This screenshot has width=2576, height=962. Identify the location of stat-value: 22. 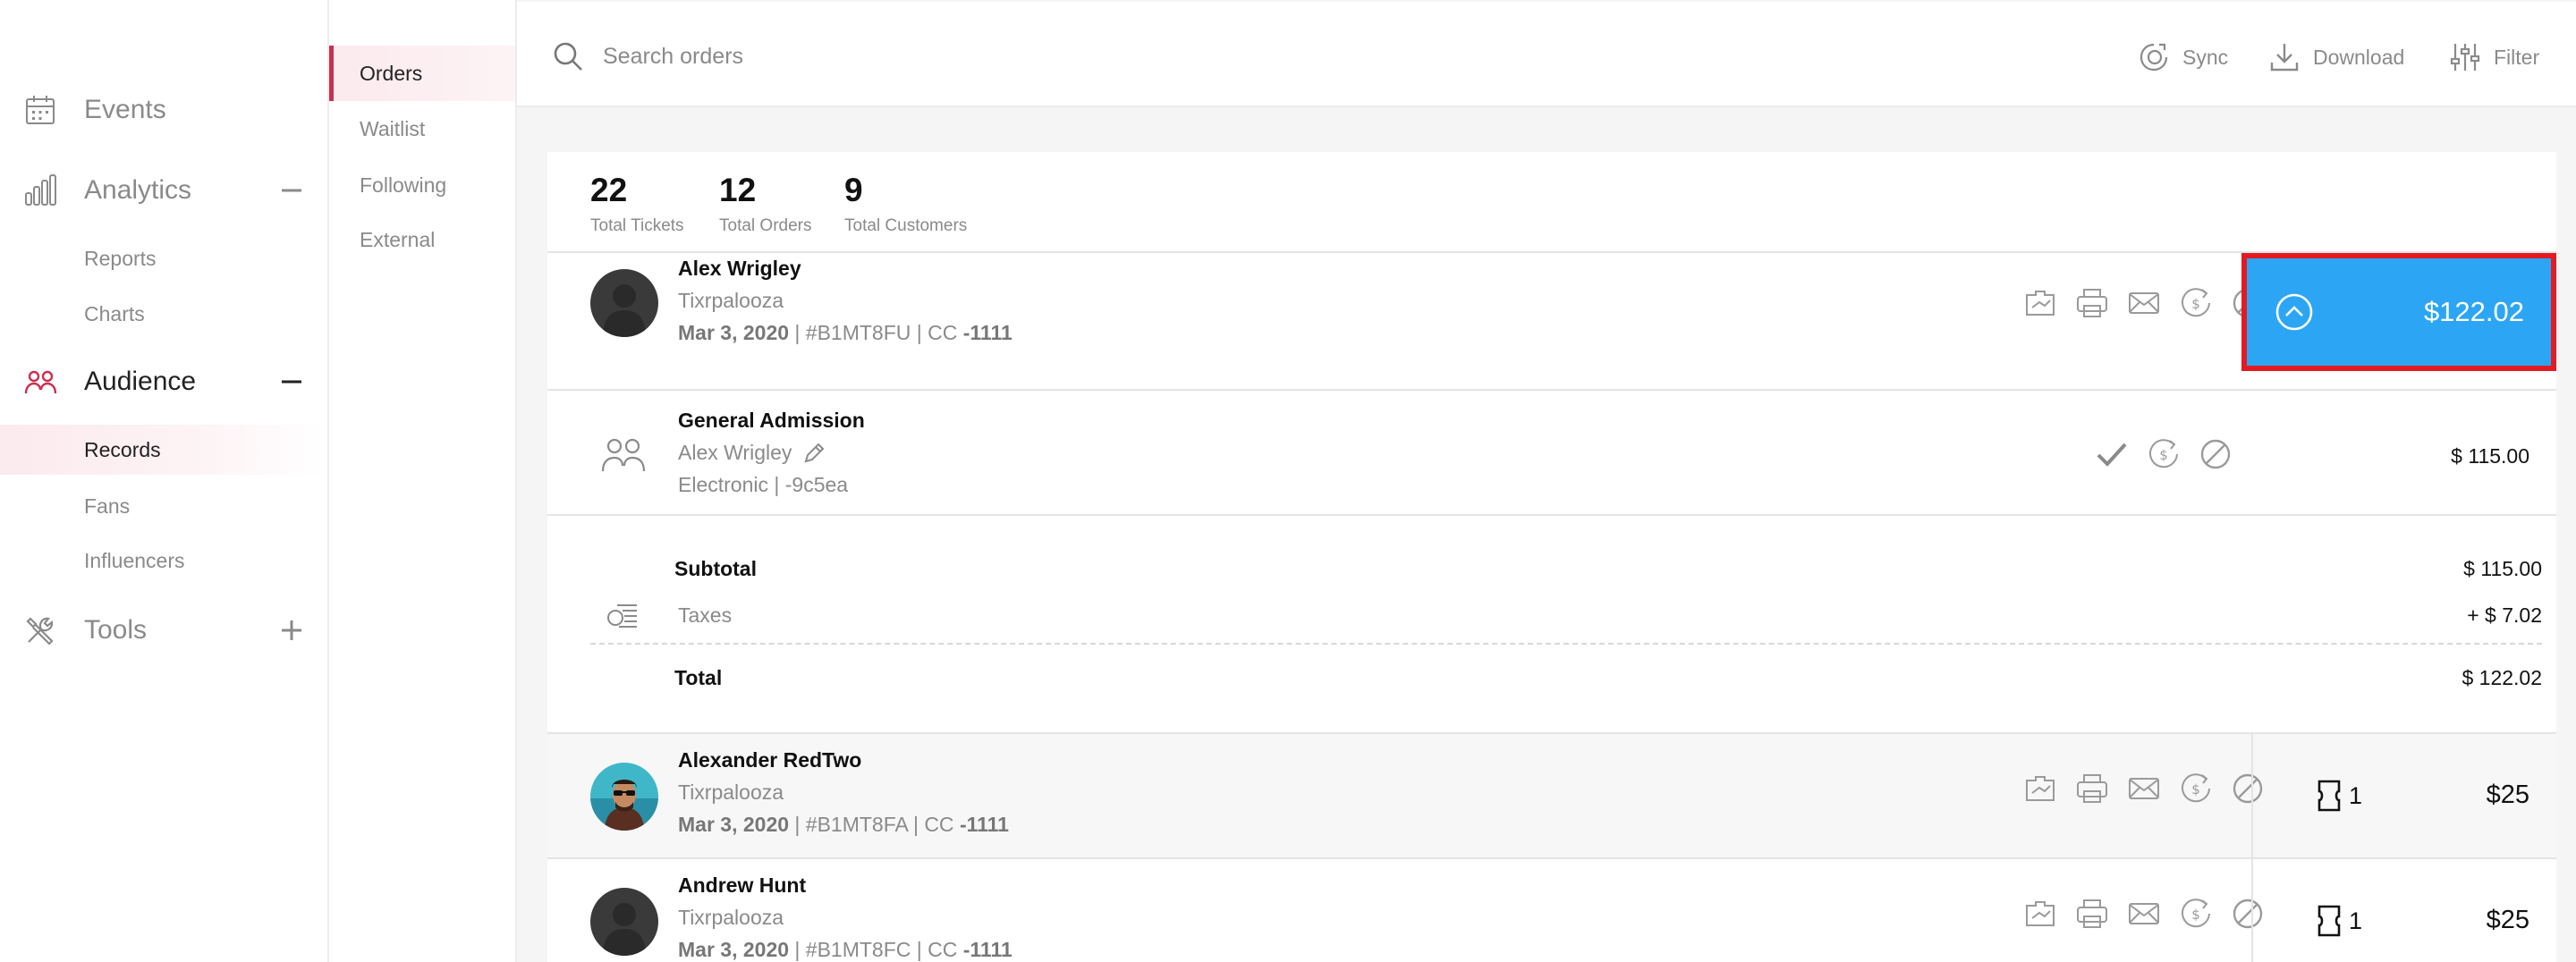
(609, 190).